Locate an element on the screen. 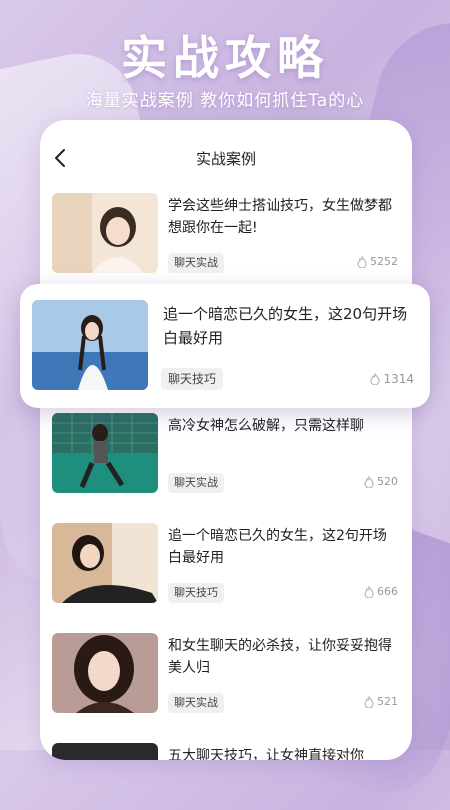 This screenshot has height=810, width=450. article-item: 学会这些绅士搭讪技巧，女生做梦都想跟你在一起! 聊天实战 5252 is located at coordinates (227, 234).